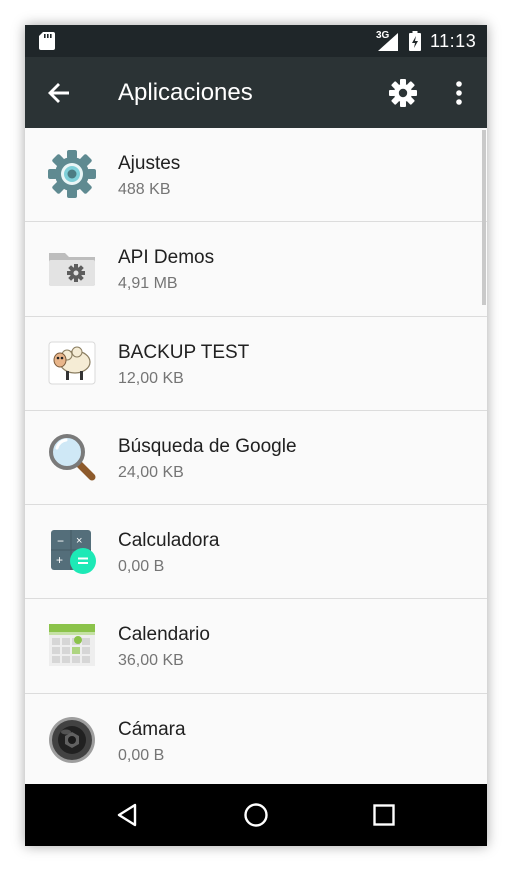  I want to click on app-name: Calendario, so click(164, 635).